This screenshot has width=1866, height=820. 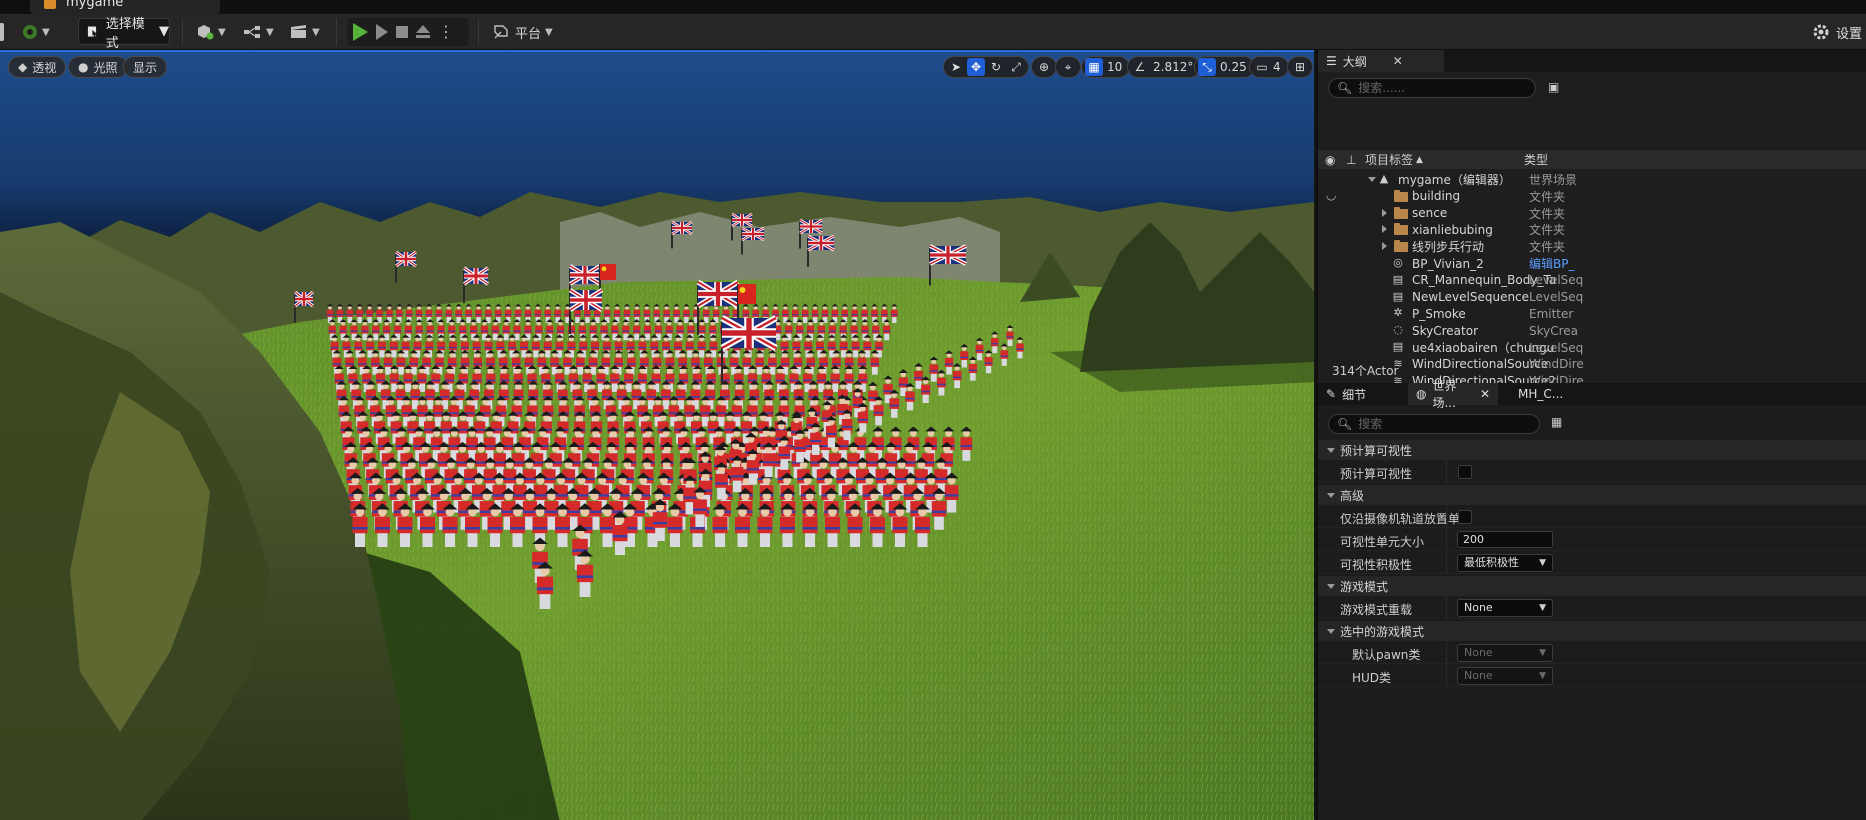 I want to click on cell-size-input: 200, so click(x=1505, y=539).